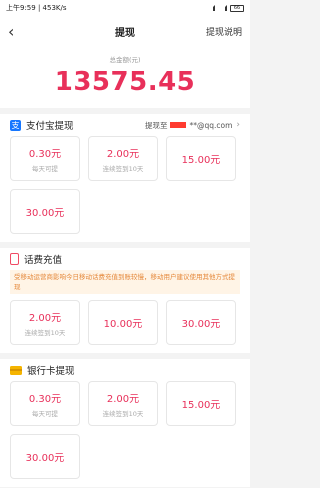 This screenshot has width=320, height=488. Describe the element at coordinates (125, 31) in the screenshot. I see `nav-bar: ‹ 提现 提现说明` at that location.